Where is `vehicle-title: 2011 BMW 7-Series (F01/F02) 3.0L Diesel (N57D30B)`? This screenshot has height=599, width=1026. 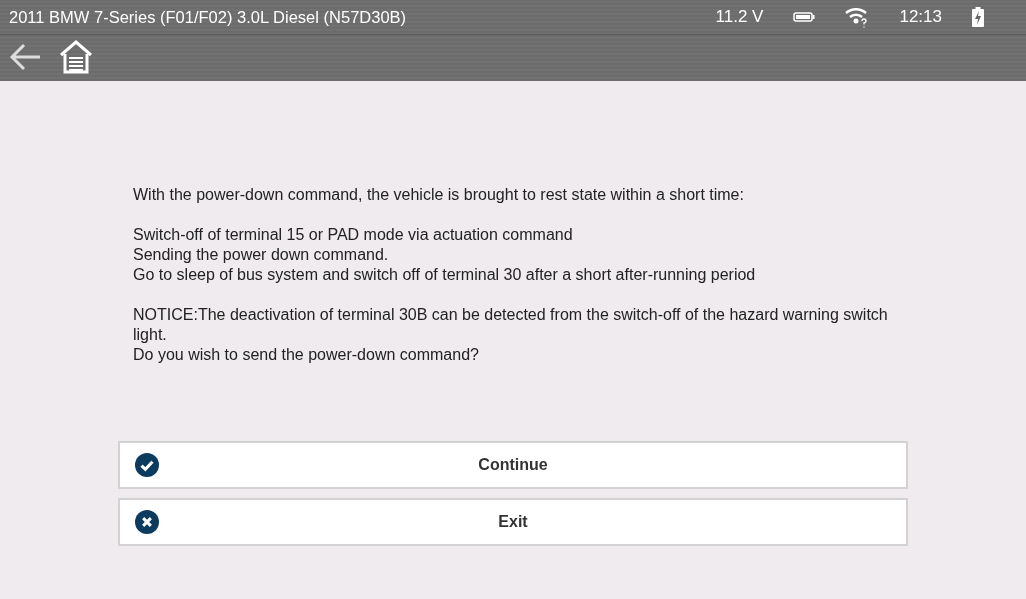 vehicle-title: 2011 BMW 7-Series (F01/F02) 3.0L Diesel (N57D30B) is located at coordinates (208, 17).